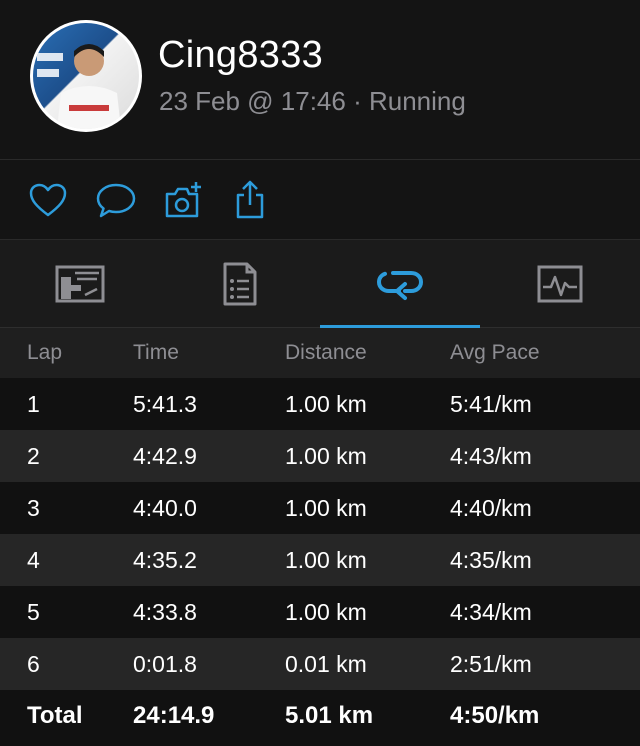 The image size is (640, 746). I want to click on details-icon, so click(240, 284).